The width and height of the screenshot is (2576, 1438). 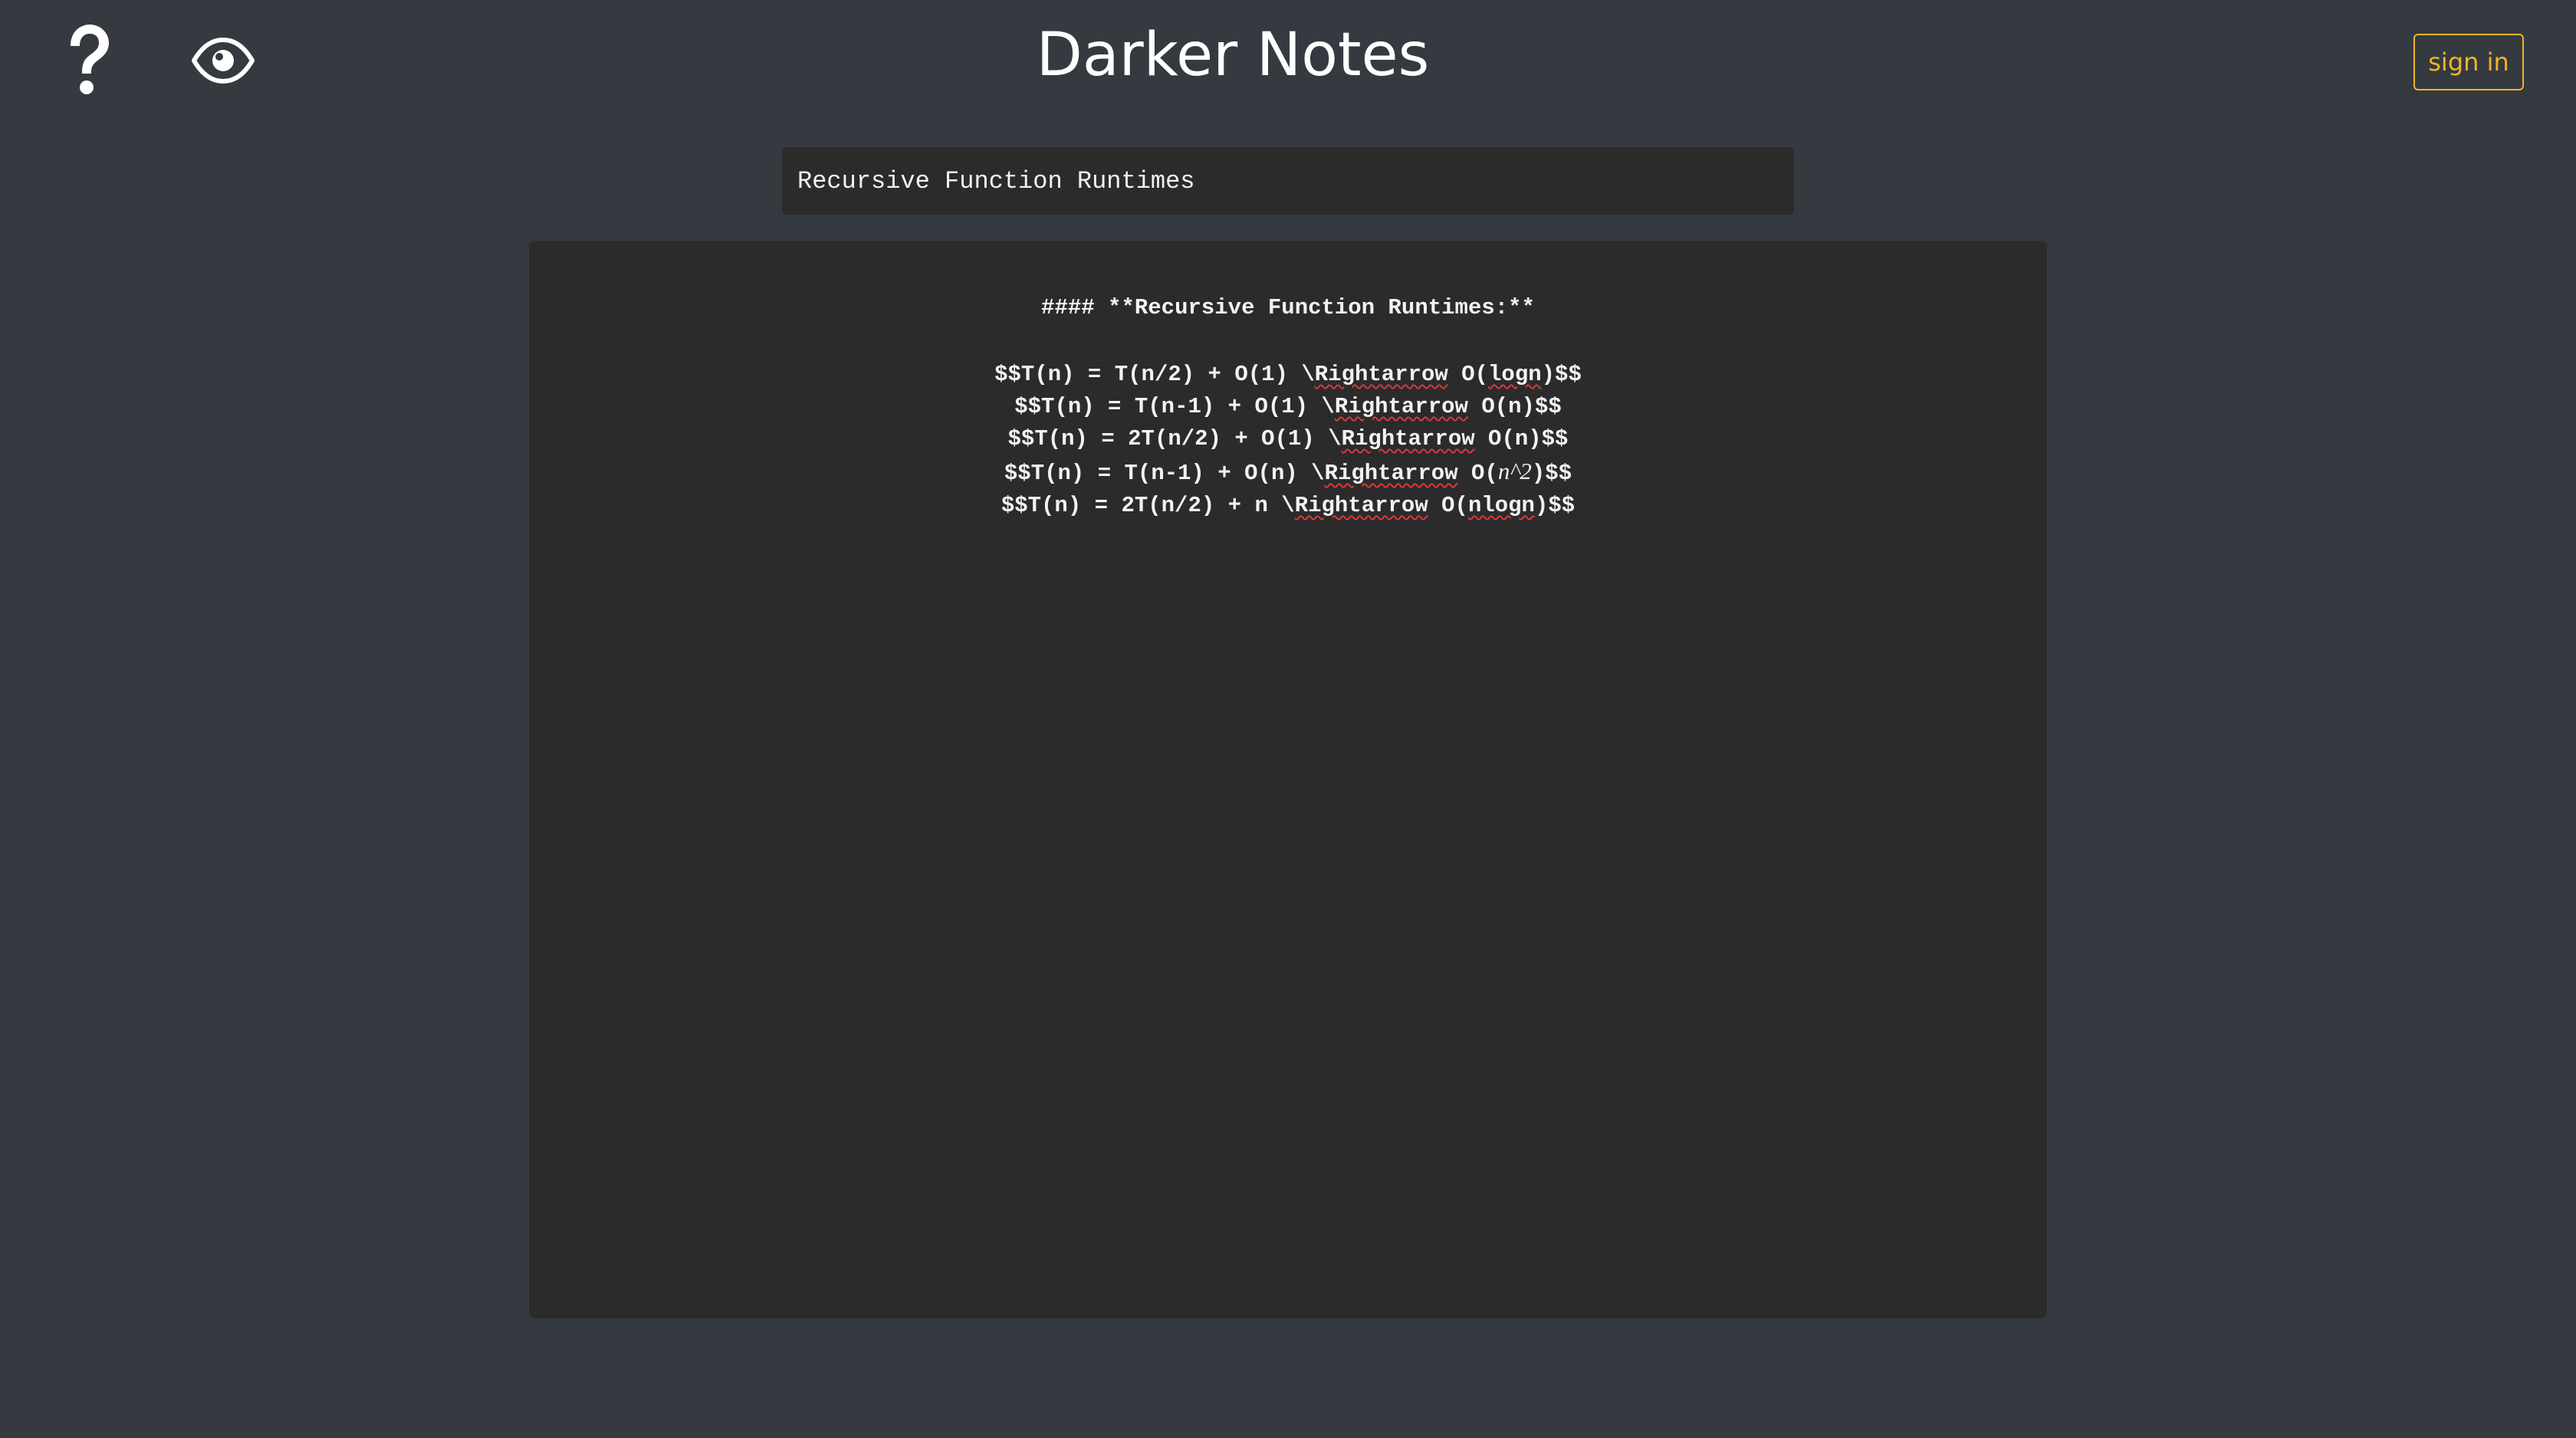 What do you see at coordinates (1154, 374) in the screenshot?
I see `note-line-pre: $$T(n) = T(n/2) + O(1) \` at bounding box center [1154, 374].